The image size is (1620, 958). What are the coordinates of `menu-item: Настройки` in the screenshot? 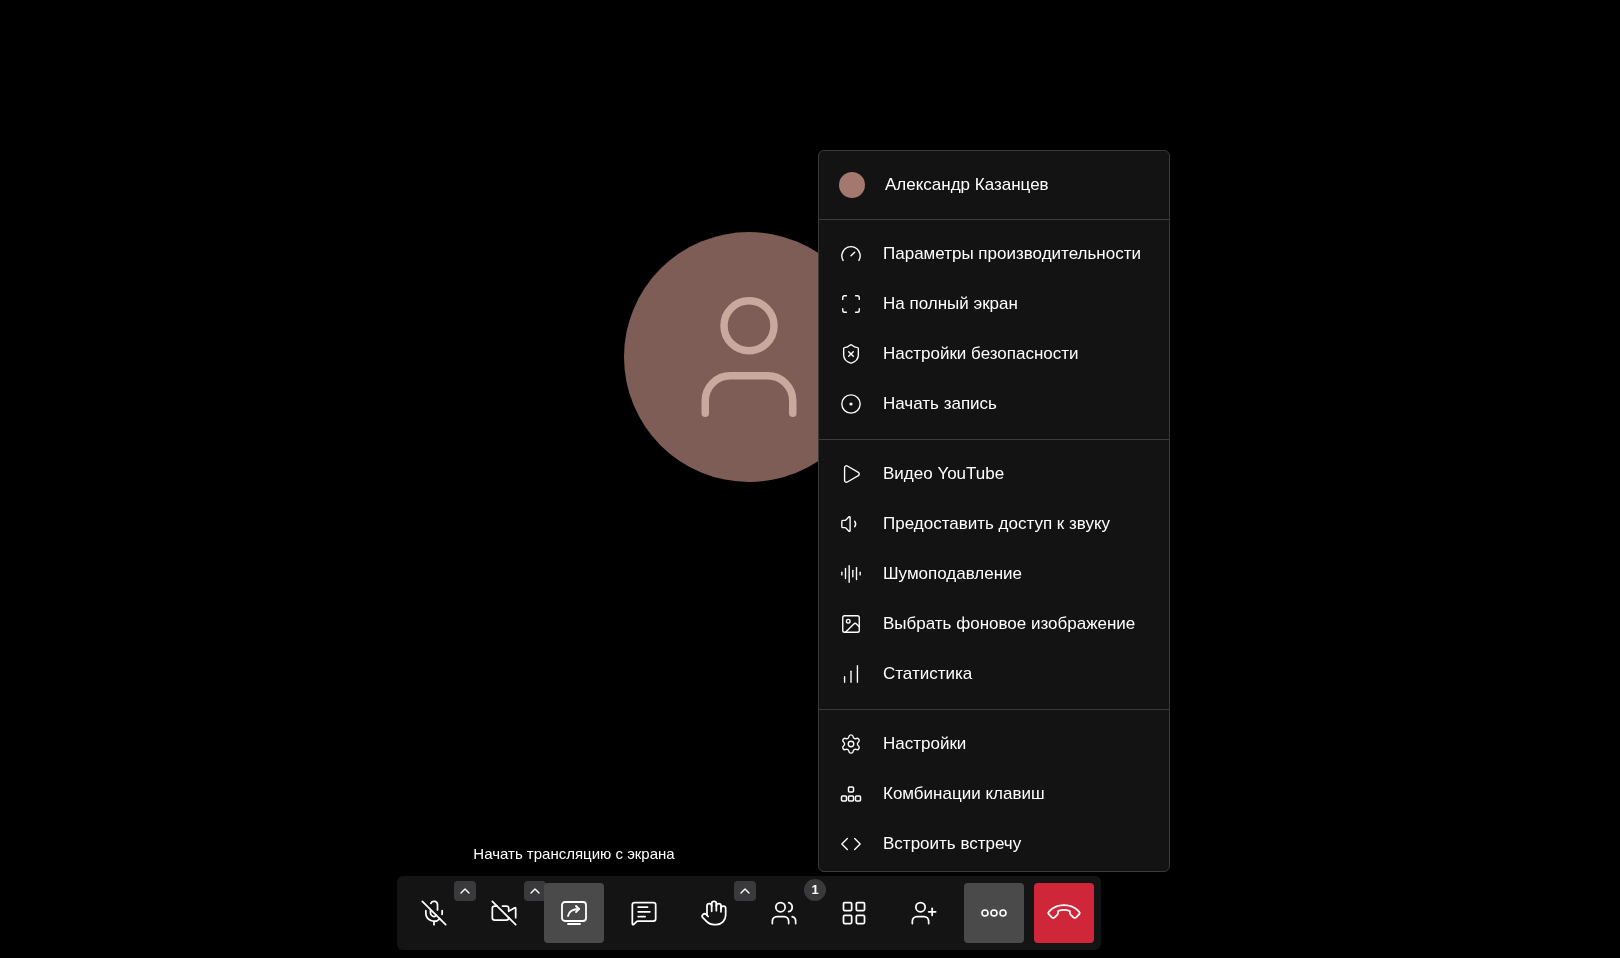 It's located at (994, 744).